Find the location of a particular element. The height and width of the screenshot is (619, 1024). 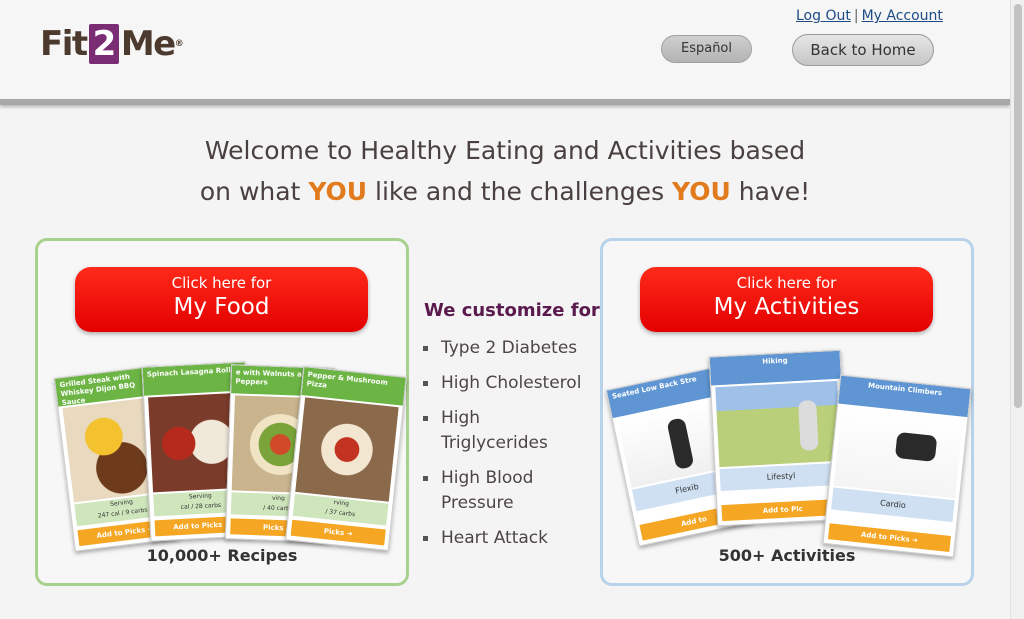

condition-item: Type 2 Diabetes is located at coordinates (507, 348).